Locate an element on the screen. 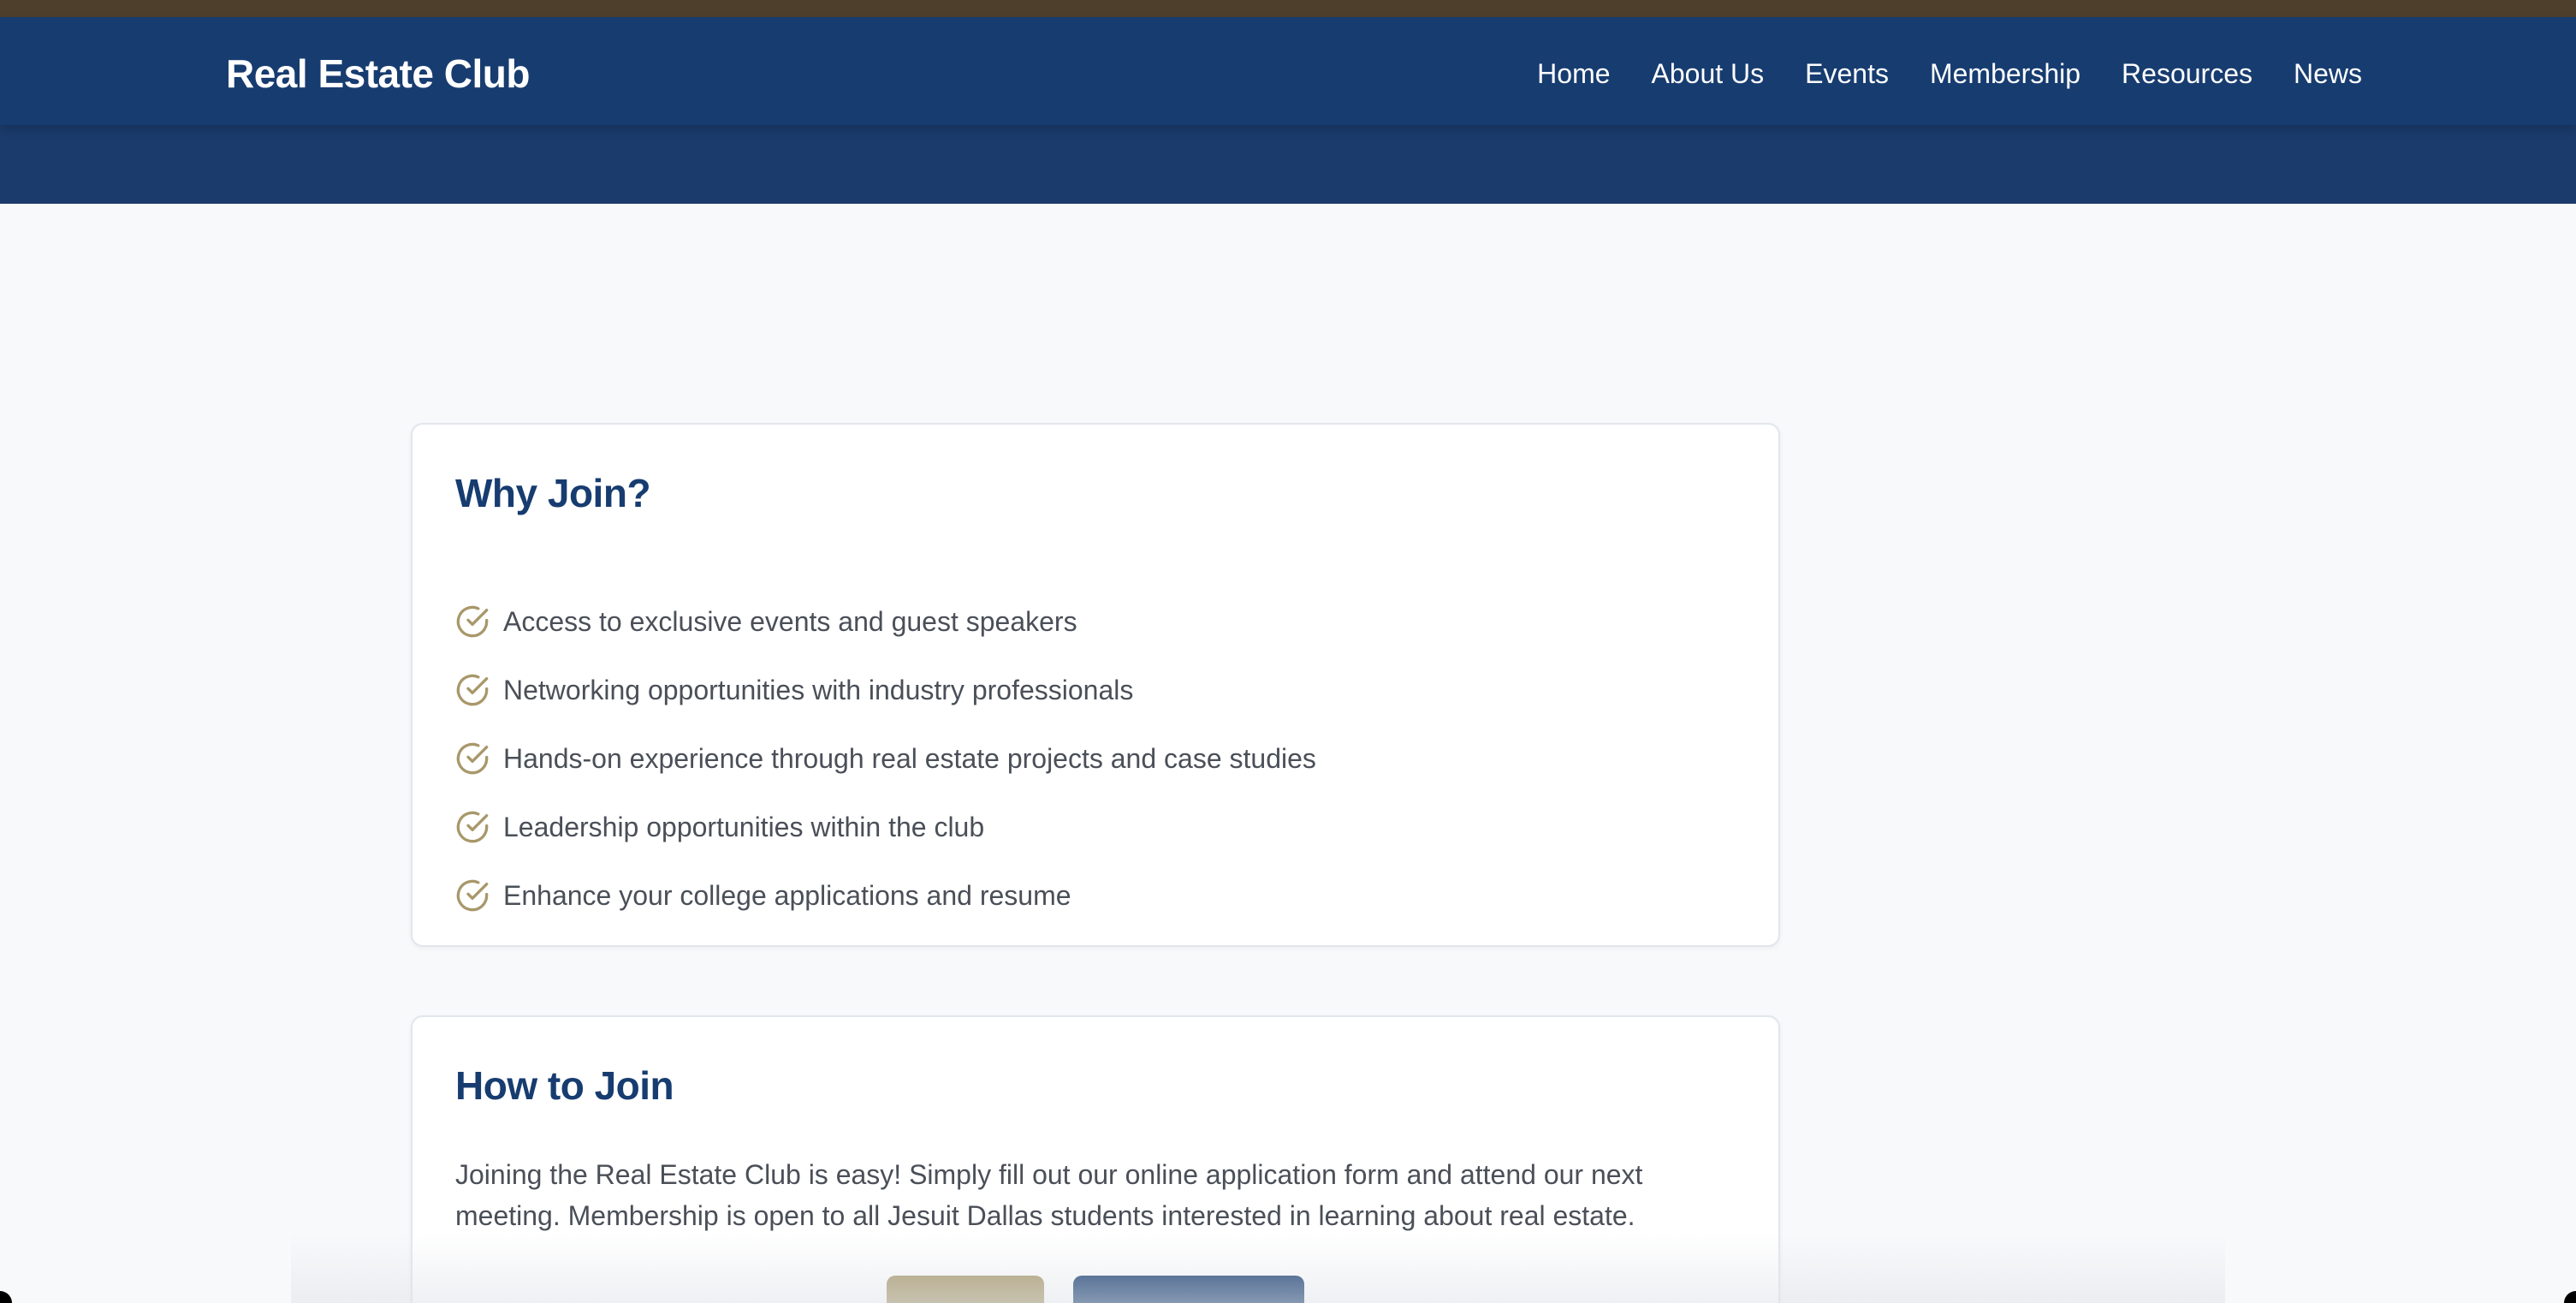 Image resolution: width=2576 pixels, height=1303 pixels. nav-link-membership: Membership is located at coordinates (2005, 73).